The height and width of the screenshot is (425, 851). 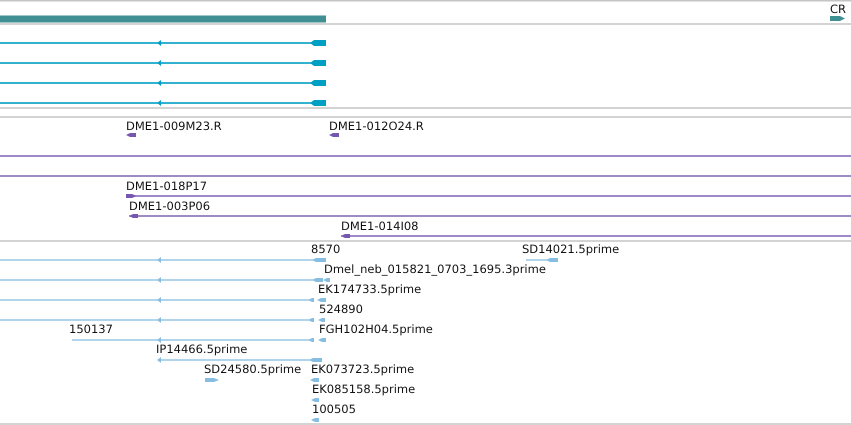 I want to click on feature-label: DME1-018P17, so click(x=167, y=186).